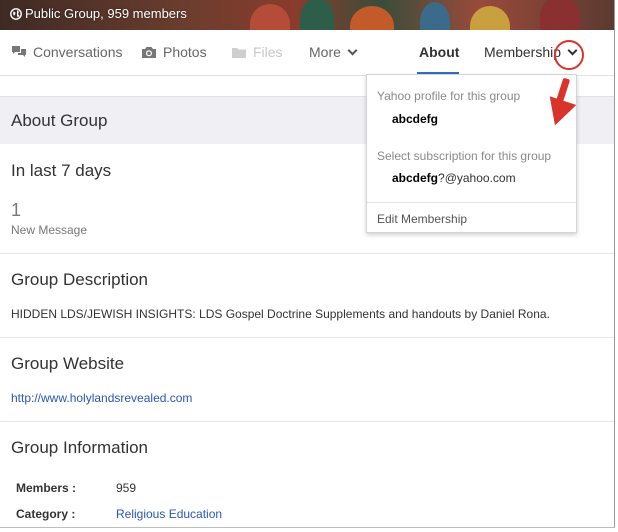 The height and width of the screenshot is (532, 618). What do you see at coordinates (415, 178) in the screenshot?
I see `subscription-name: abcdefg` at bounding box center [415, 178].